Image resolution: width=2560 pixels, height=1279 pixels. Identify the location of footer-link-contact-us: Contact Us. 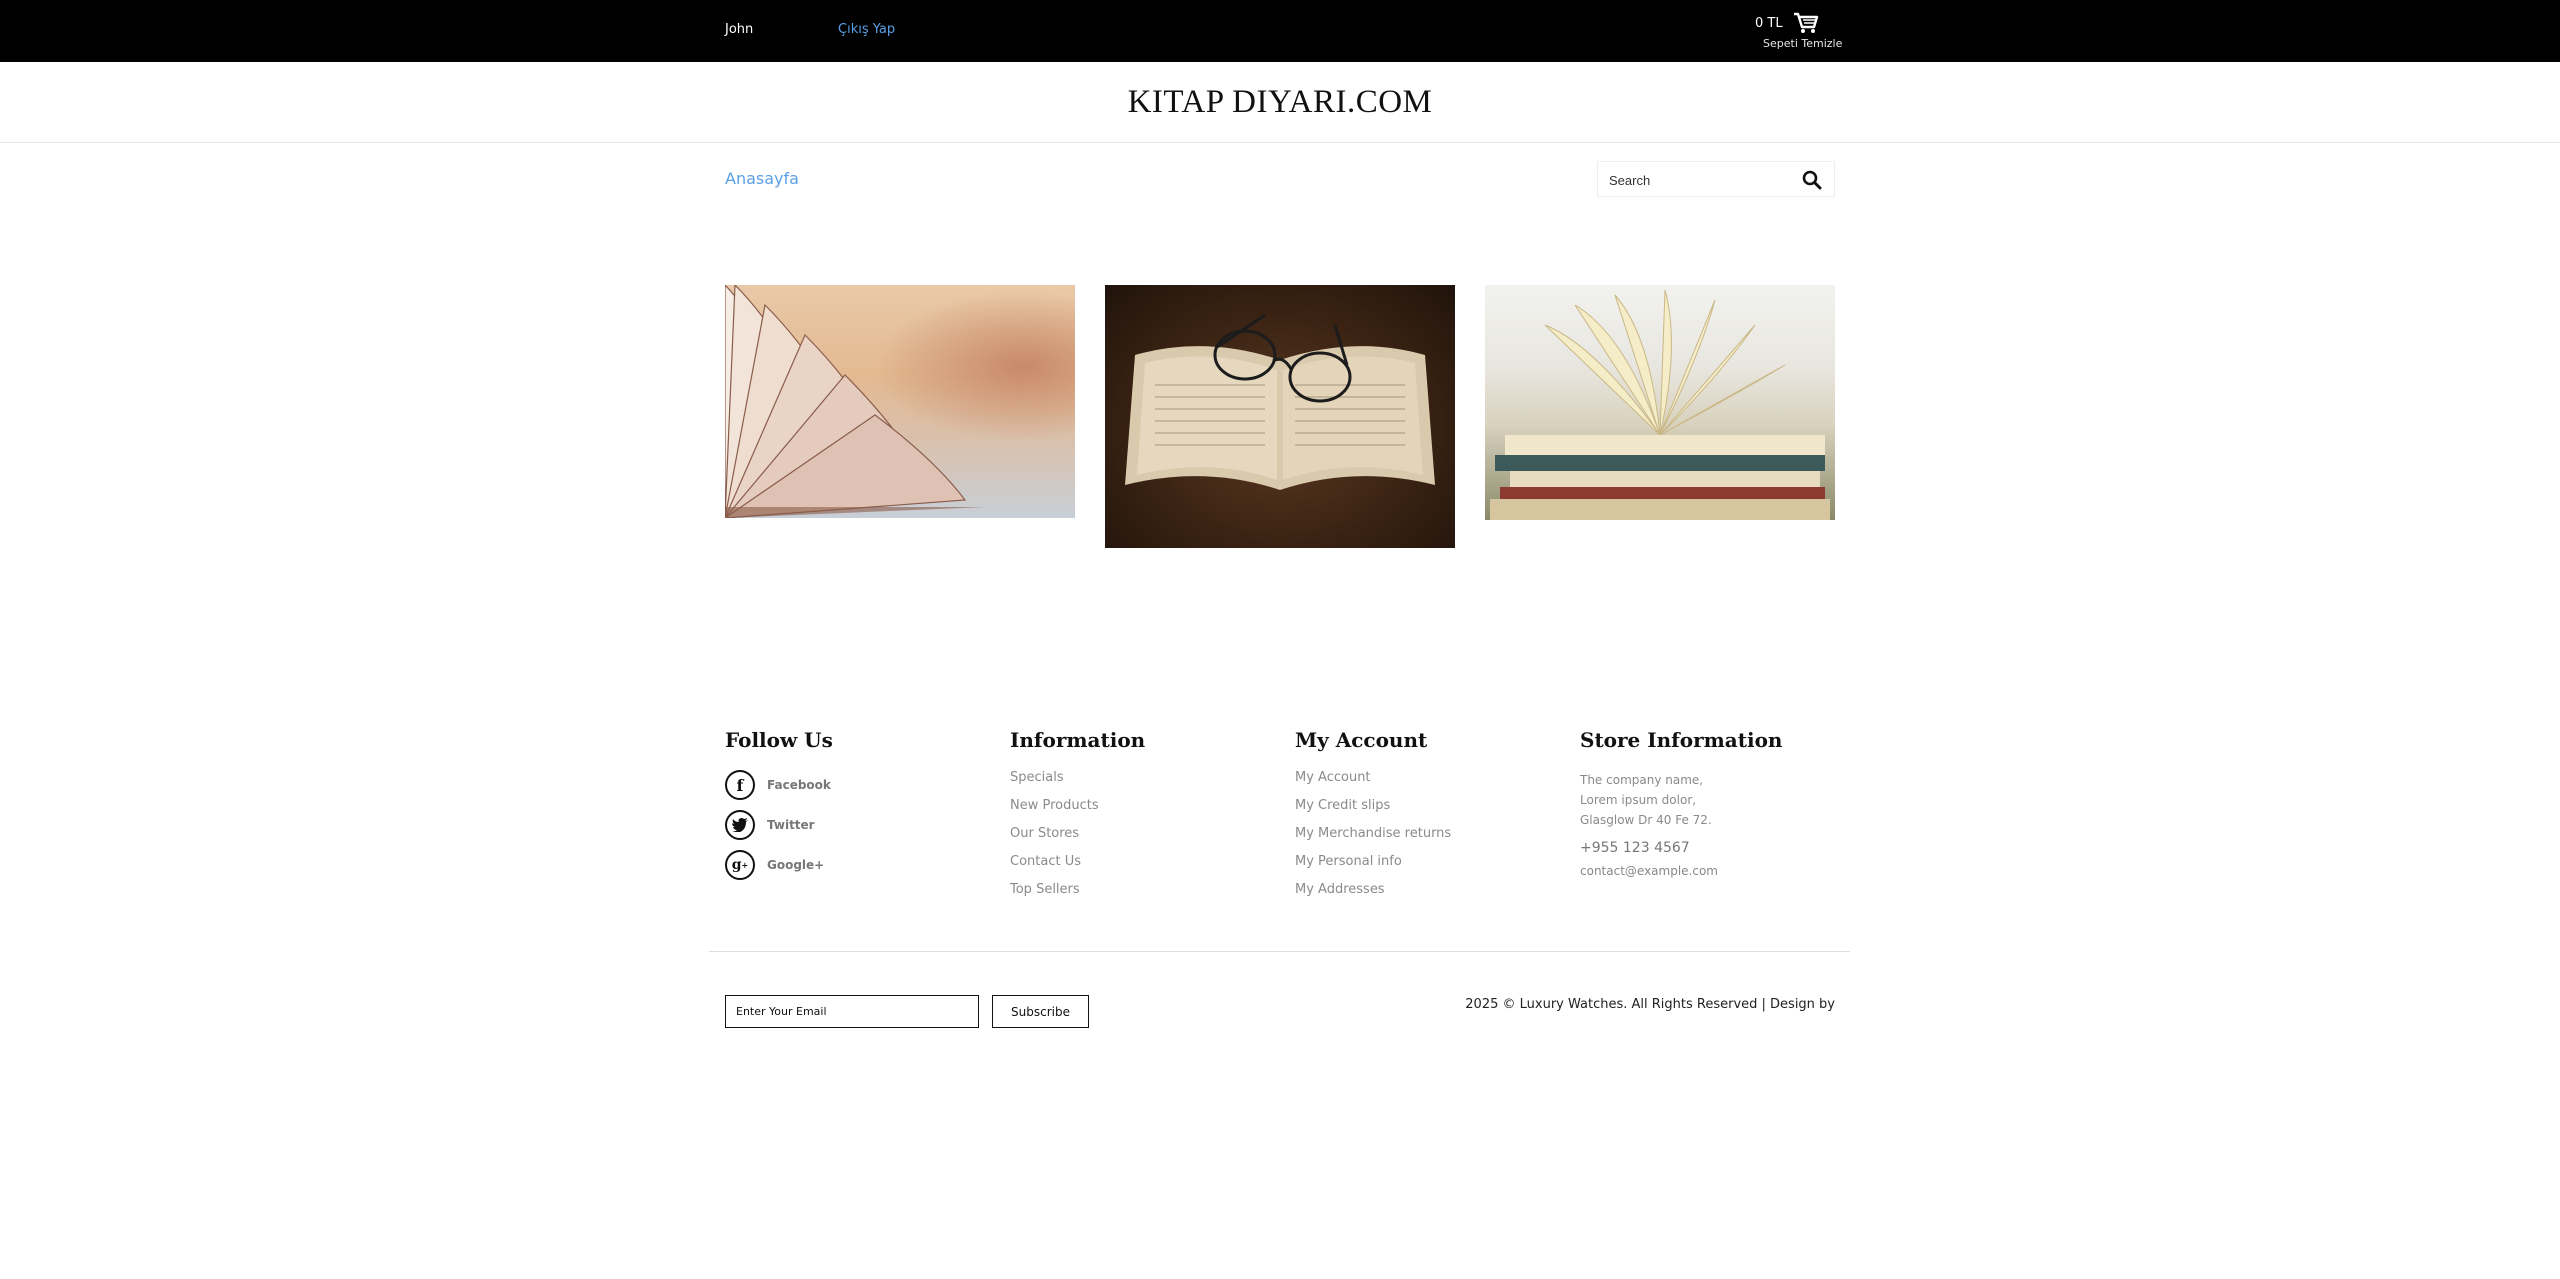
(1077, 861).